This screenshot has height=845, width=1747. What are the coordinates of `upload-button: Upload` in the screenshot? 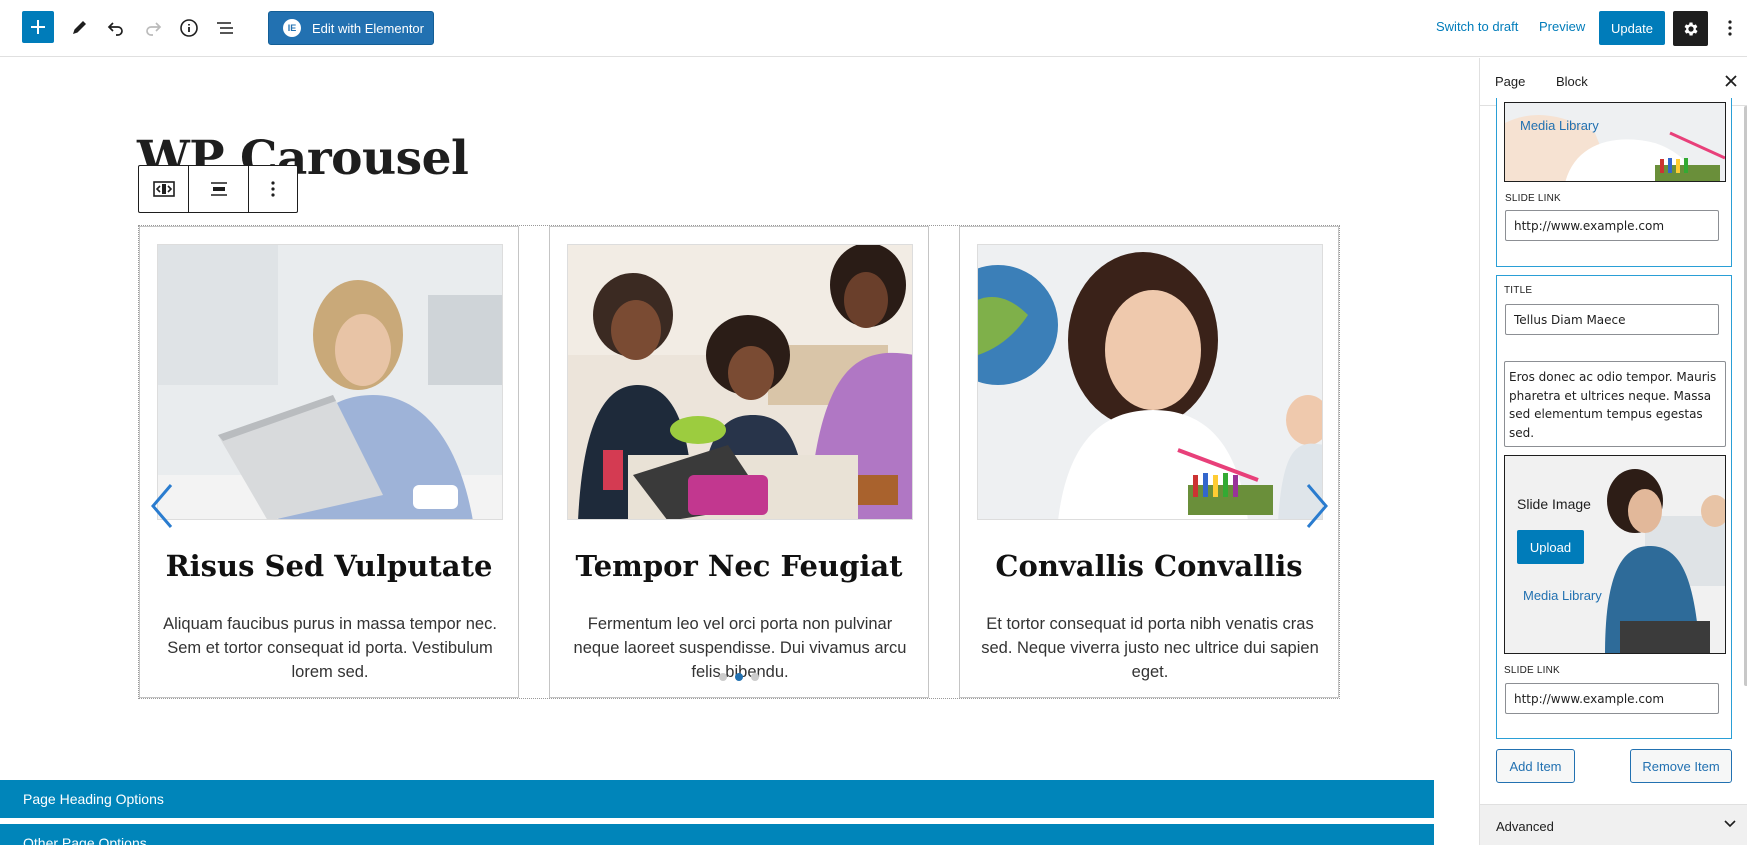 It's located at (1550, 547).